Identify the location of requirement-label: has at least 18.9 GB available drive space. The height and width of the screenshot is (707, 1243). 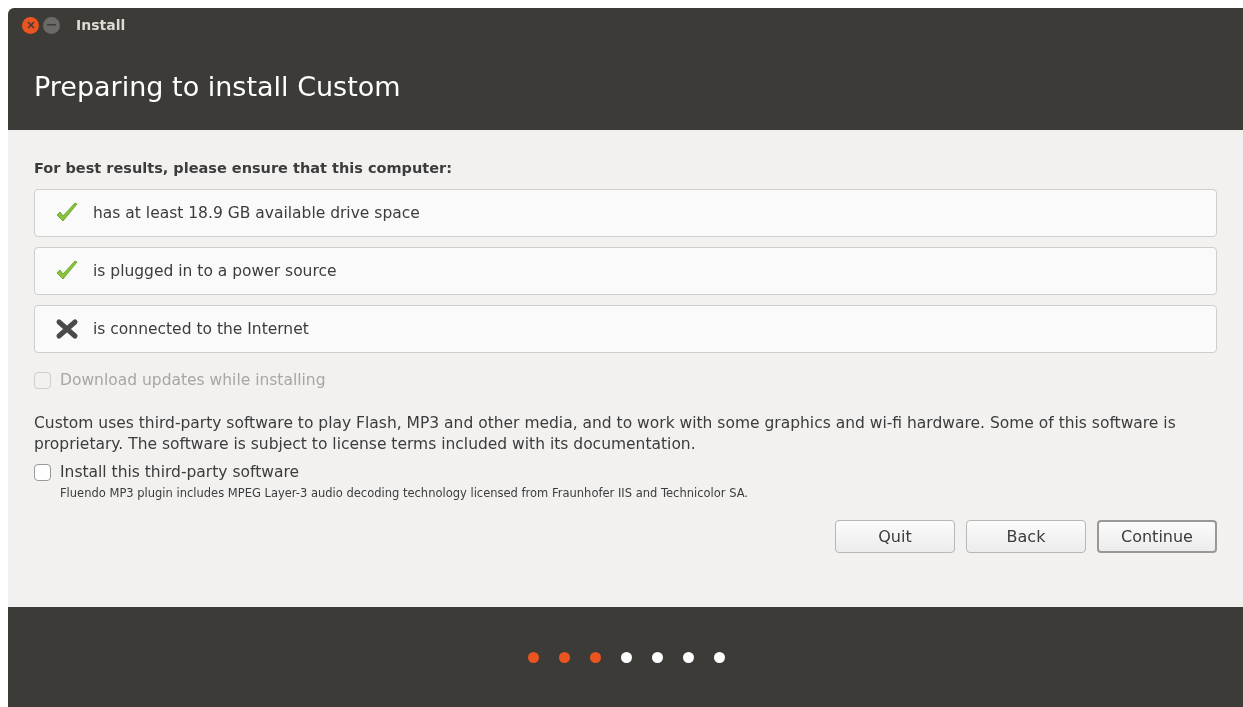
(256, 213).